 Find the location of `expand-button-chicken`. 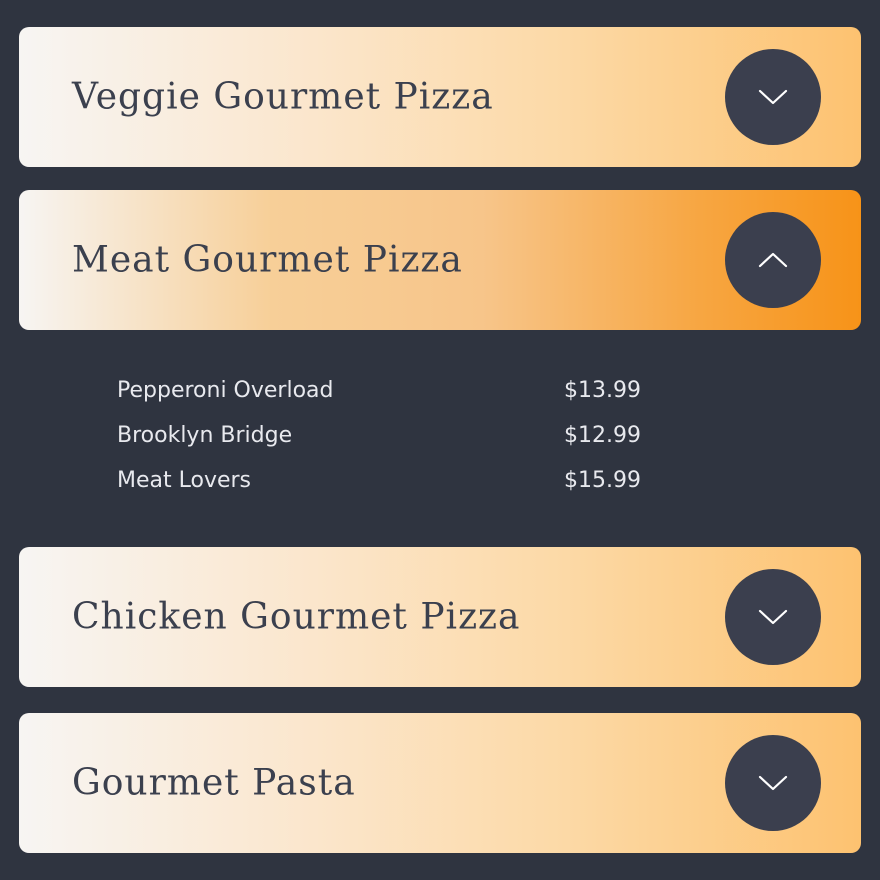

expand-button-chicken is located at coordinates (773, 617).